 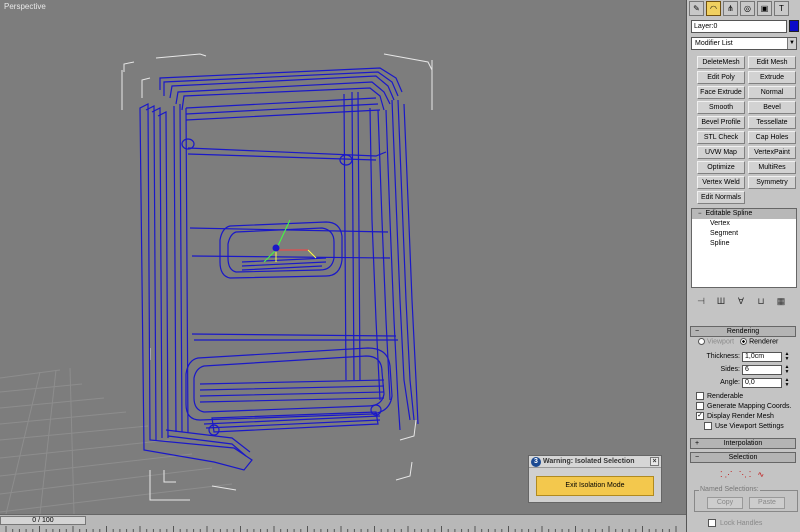 What do you see at coordinates (343, 529) in the screenshot?
I see `timeline-ticks` at bounding box center [343, 529].